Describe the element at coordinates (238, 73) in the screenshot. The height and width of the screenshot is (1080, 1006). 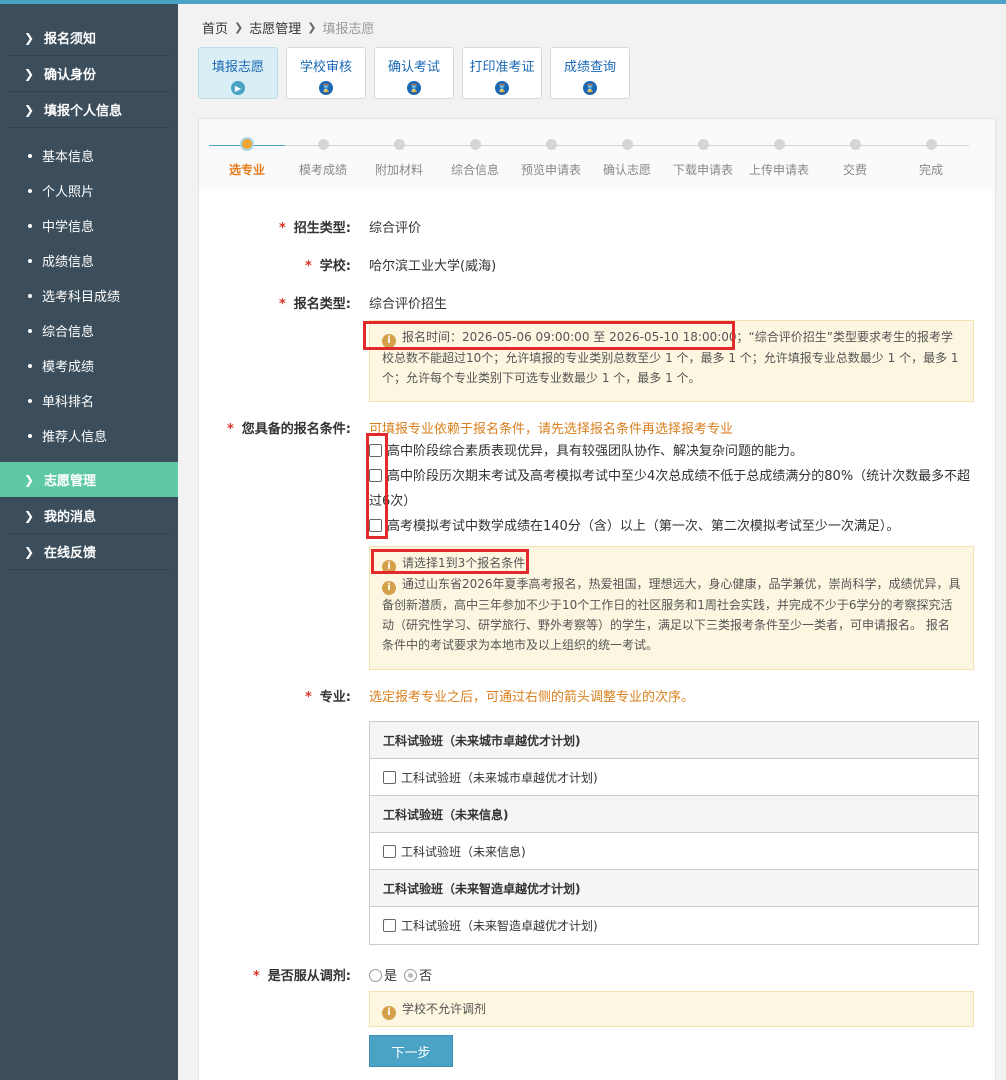
I see `tab-fill-volunteer: 填报志愿 ▶` at that location.